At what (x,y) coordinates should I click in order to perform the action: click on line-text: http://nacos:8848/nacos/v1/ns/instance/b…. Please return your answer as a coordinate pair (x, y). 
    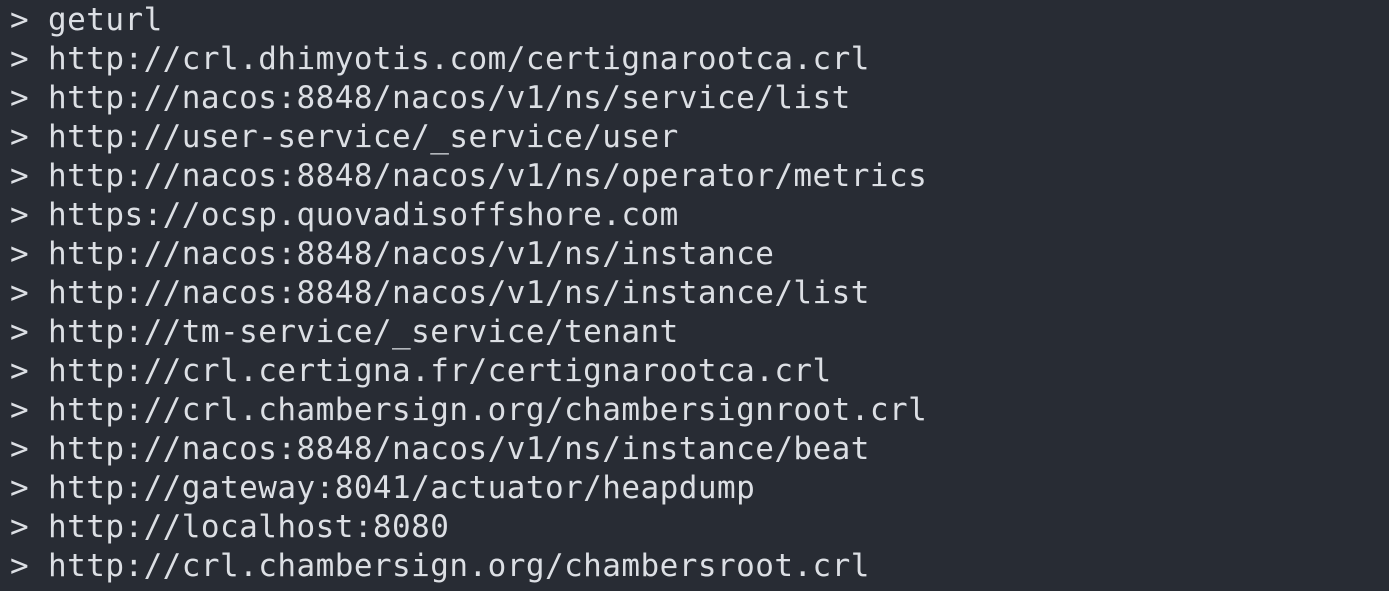
    Looking at the image, I should click on (459, 449).